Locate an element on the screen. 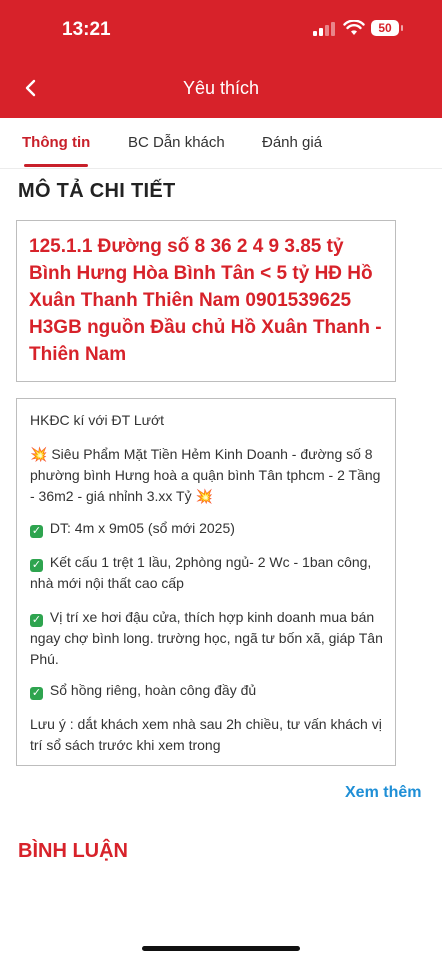  battery-icon: 50 is located at coordinates (385, 28).